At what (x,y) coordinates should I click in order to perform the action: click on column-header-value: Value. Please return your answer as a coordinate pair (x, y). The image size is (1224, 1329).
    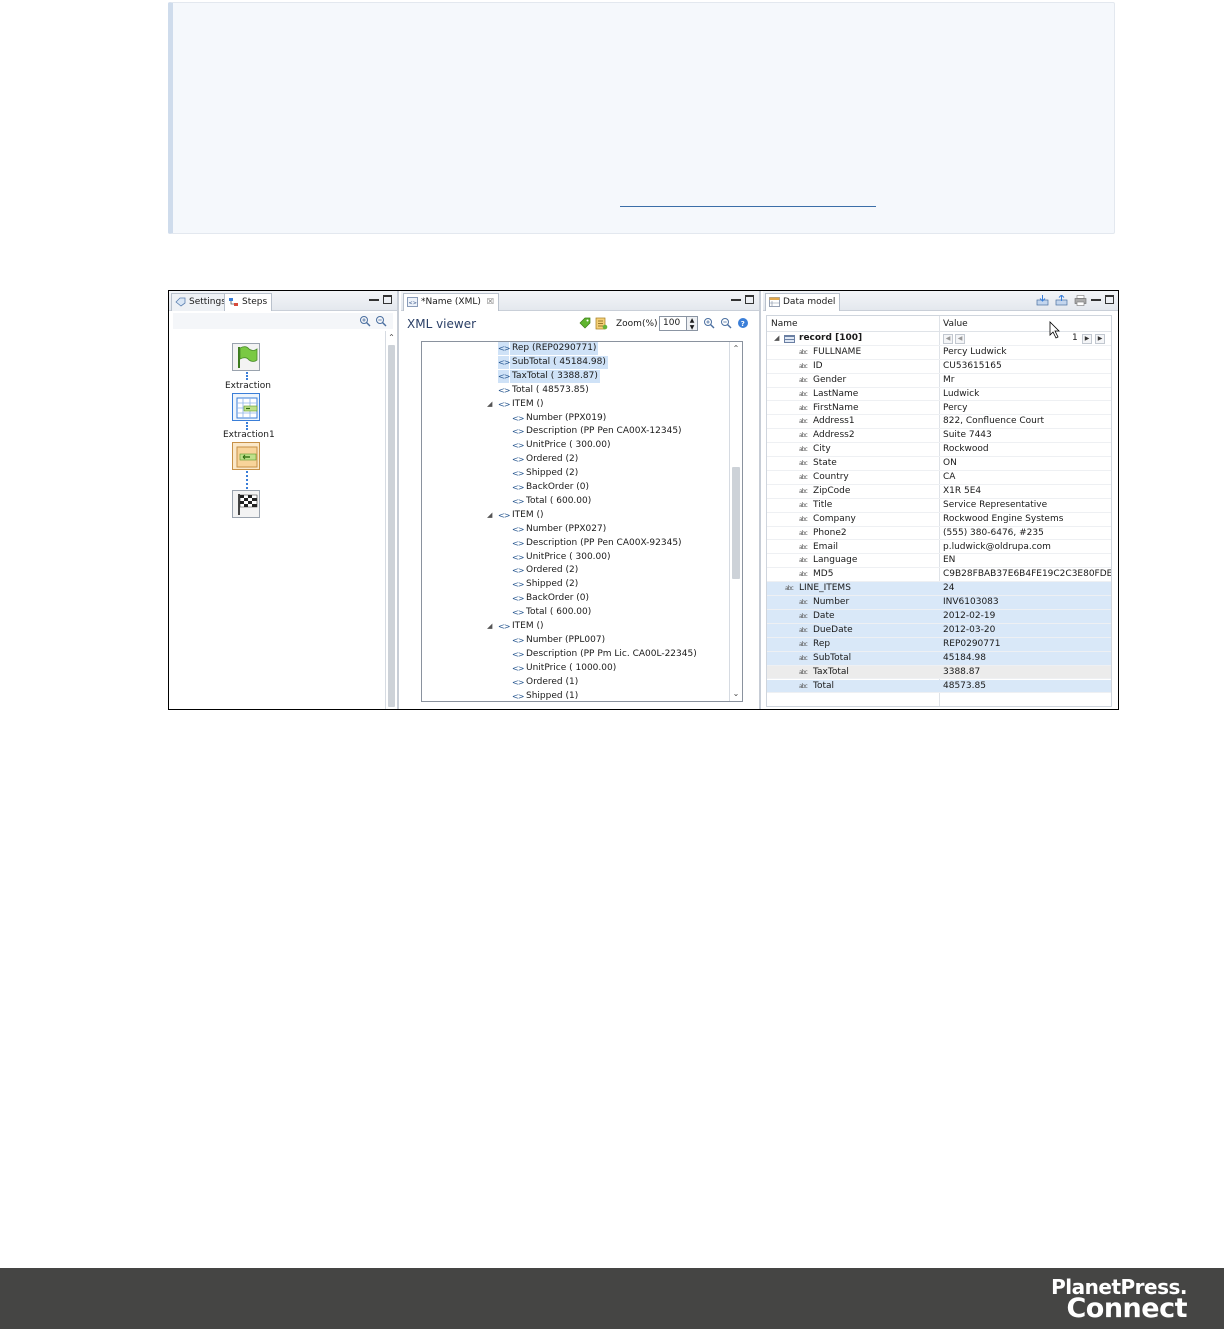
    Looking at the image, I should click on (955, 324).